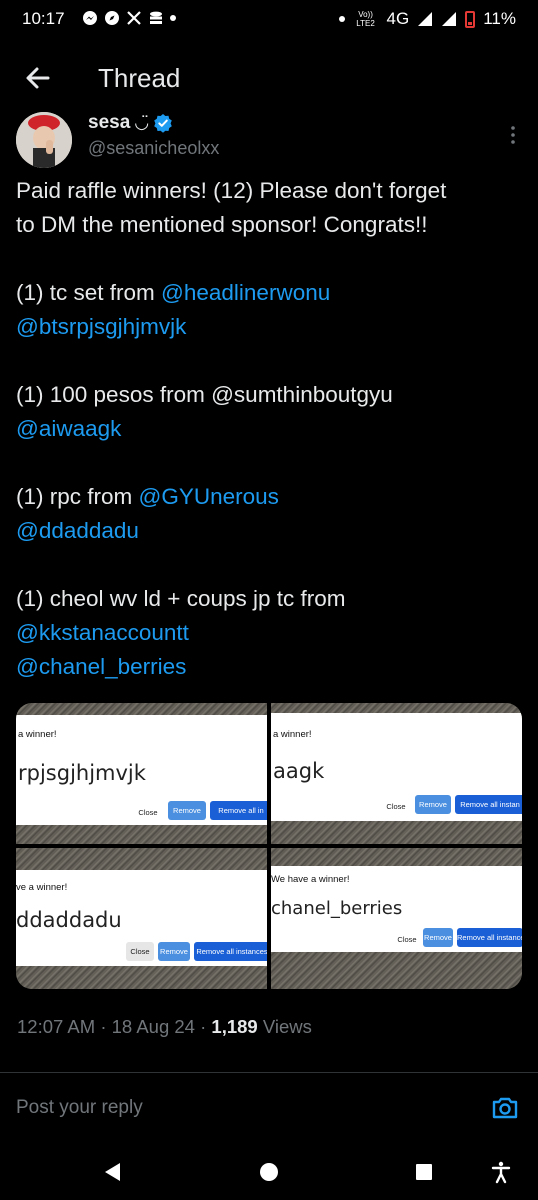  What do you see at coordinates (173, 18) in the screenshot?
I see `more-notifications-dot` at bounding box center [173, 18].